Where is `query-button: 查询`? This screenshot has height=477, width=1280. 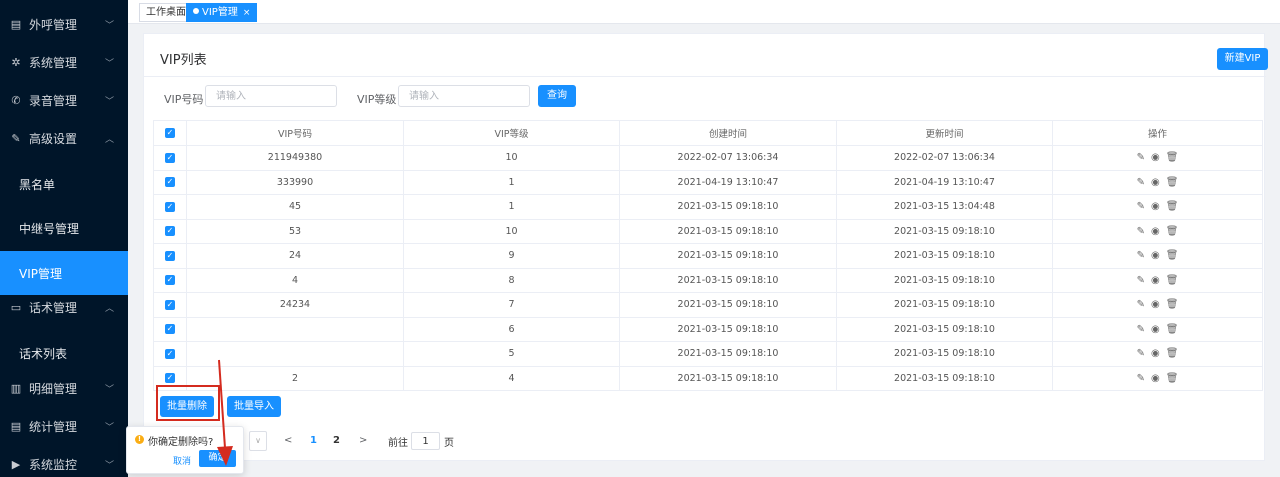
query-button: 查询 is located at coordinates (557, 96).